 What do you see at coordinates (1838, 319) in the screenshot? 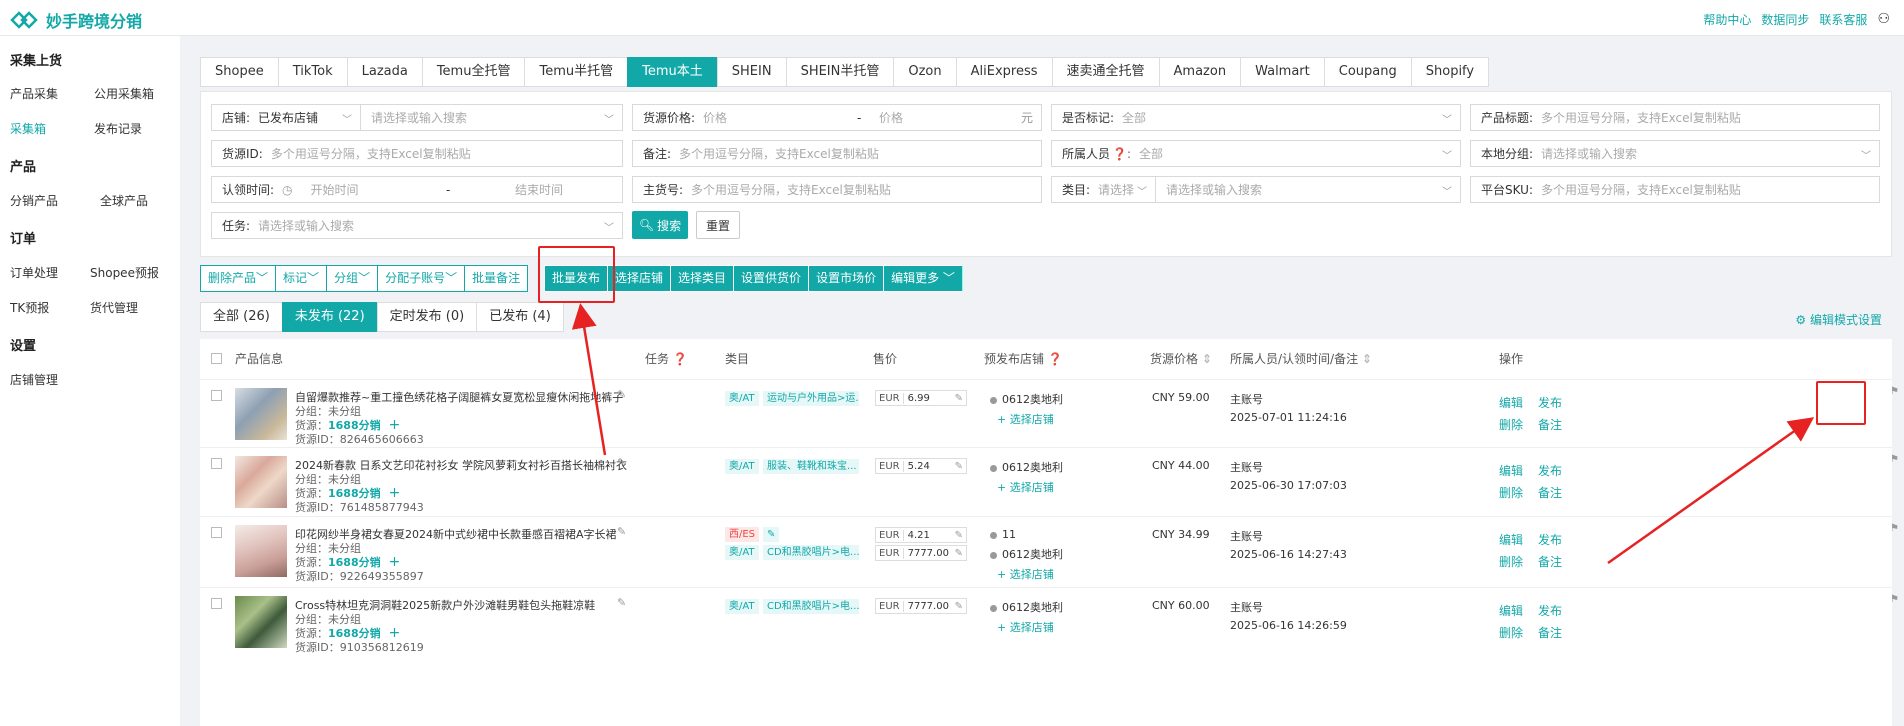
I see `edit-mode-settings-link: ⚙ 编辑模式设置` at bounding box center [1838, 319].